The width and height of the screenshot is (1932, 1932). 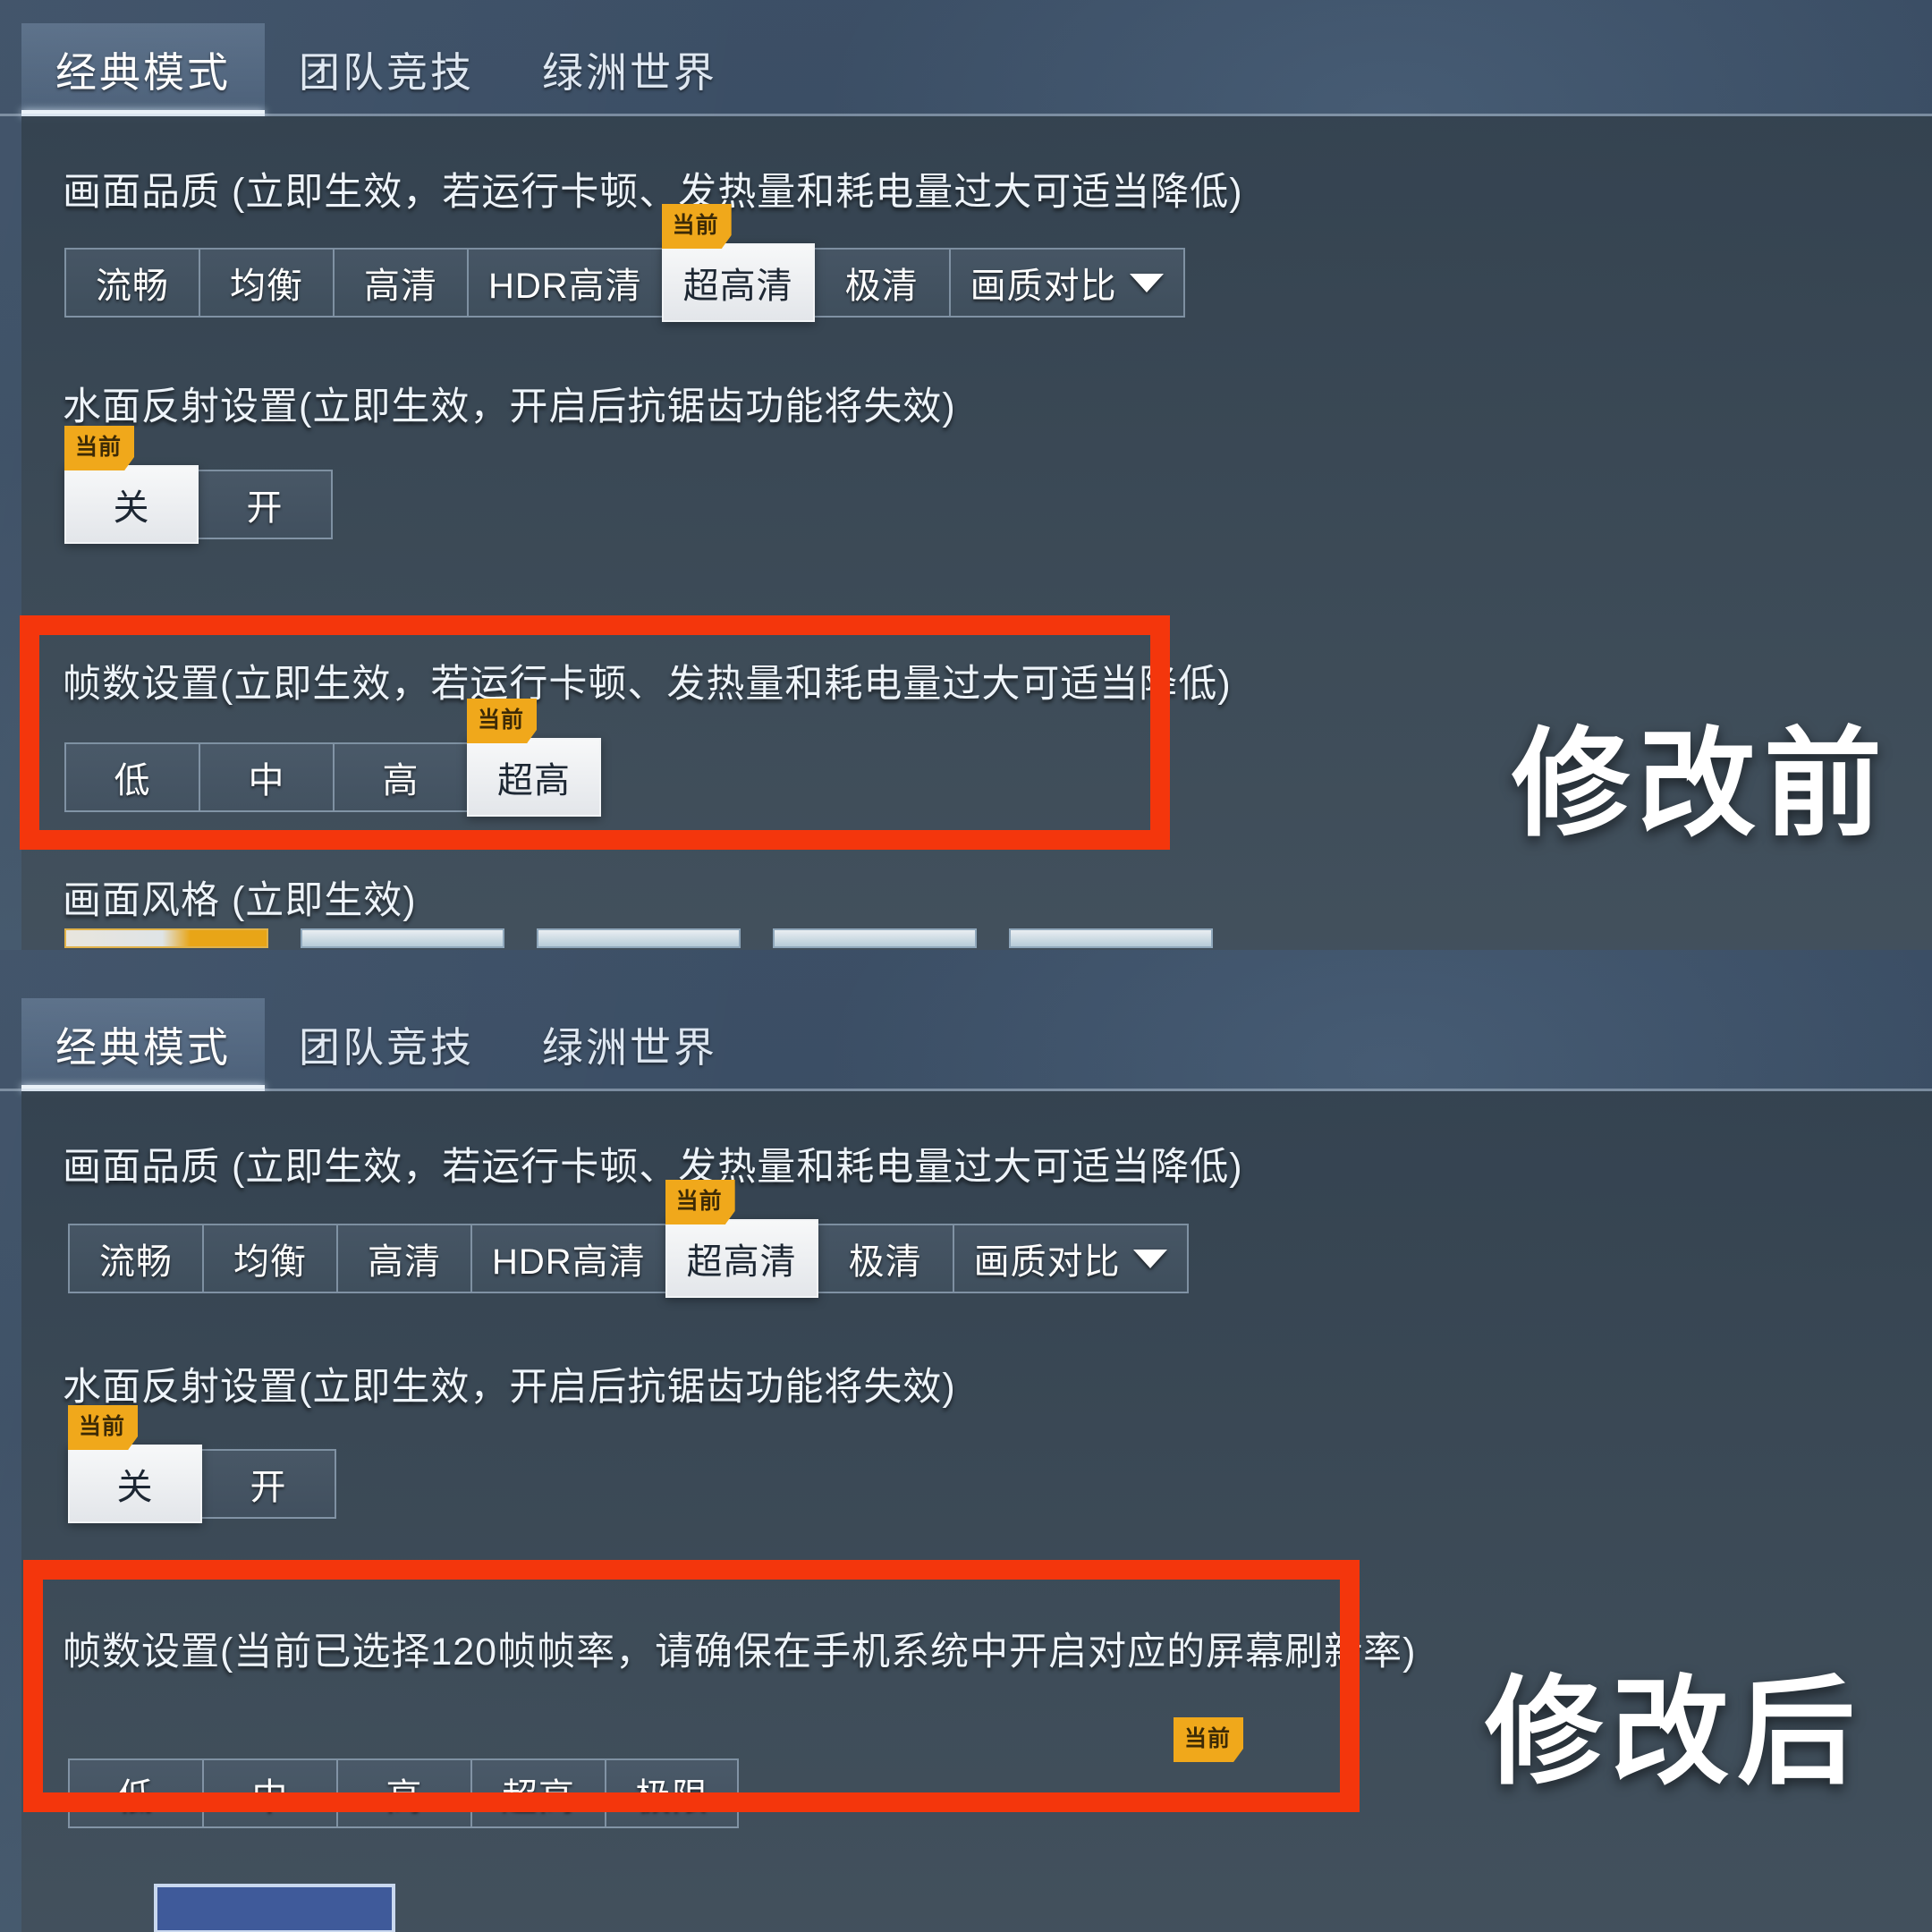 I want to click on tab-team-battle-before: 团队竞技, so click(x=386, y=69).